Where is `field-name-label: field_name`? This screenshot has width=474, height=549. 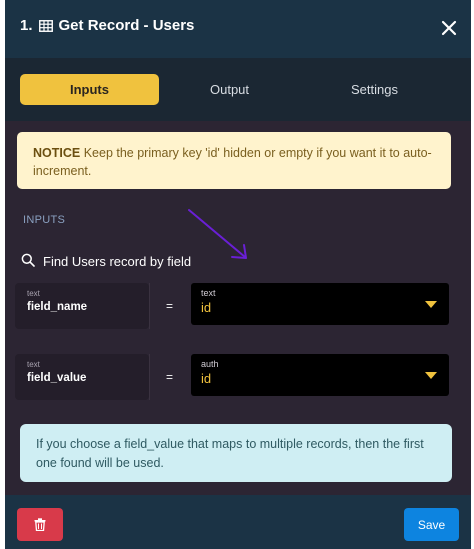 field-name-label: field_name is located at coordinates (57, 307).